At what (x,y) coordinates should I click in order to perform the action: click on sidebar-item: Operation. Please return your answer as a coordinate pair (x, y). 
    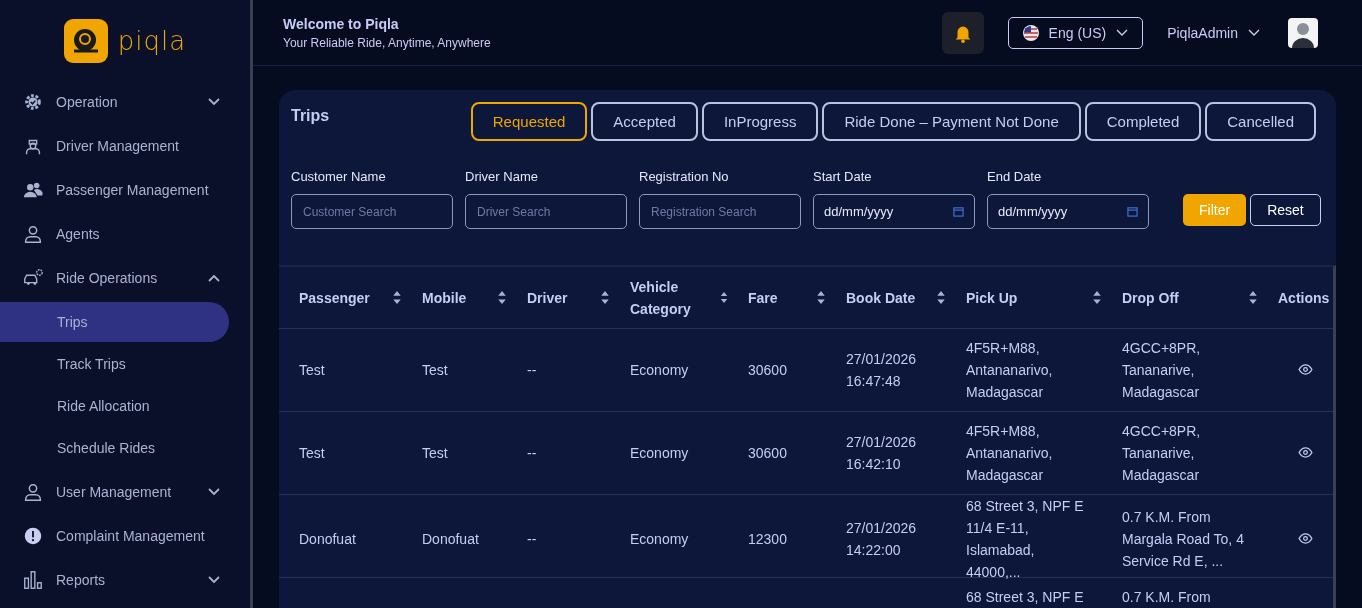
    Looking at the image, I should click on (125, 102).